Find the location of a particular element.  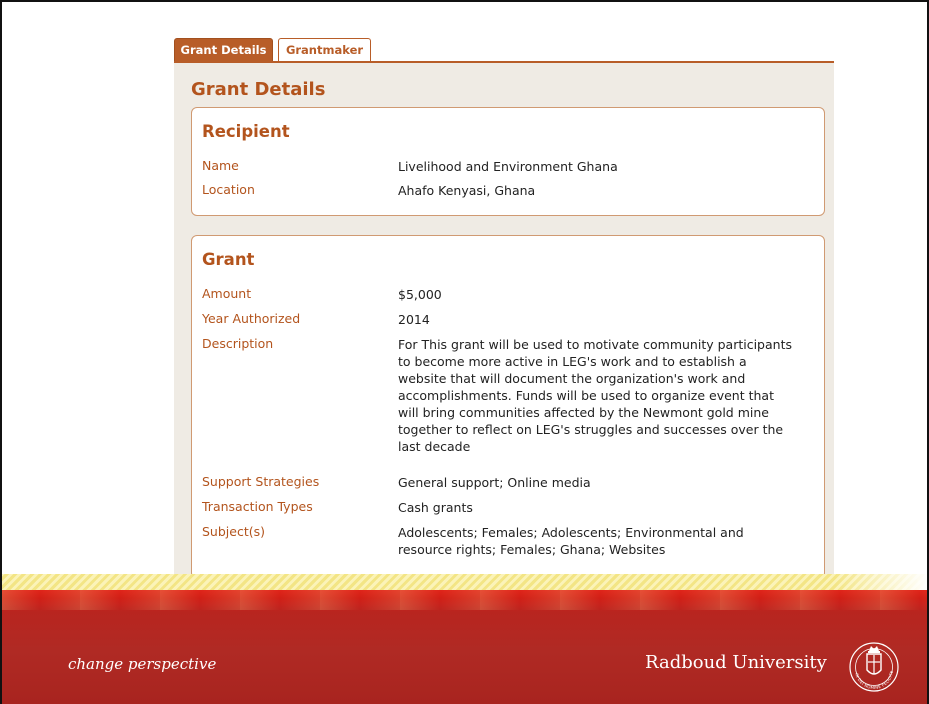

field-label: Transaction Types is located at coordinates (257, 506).